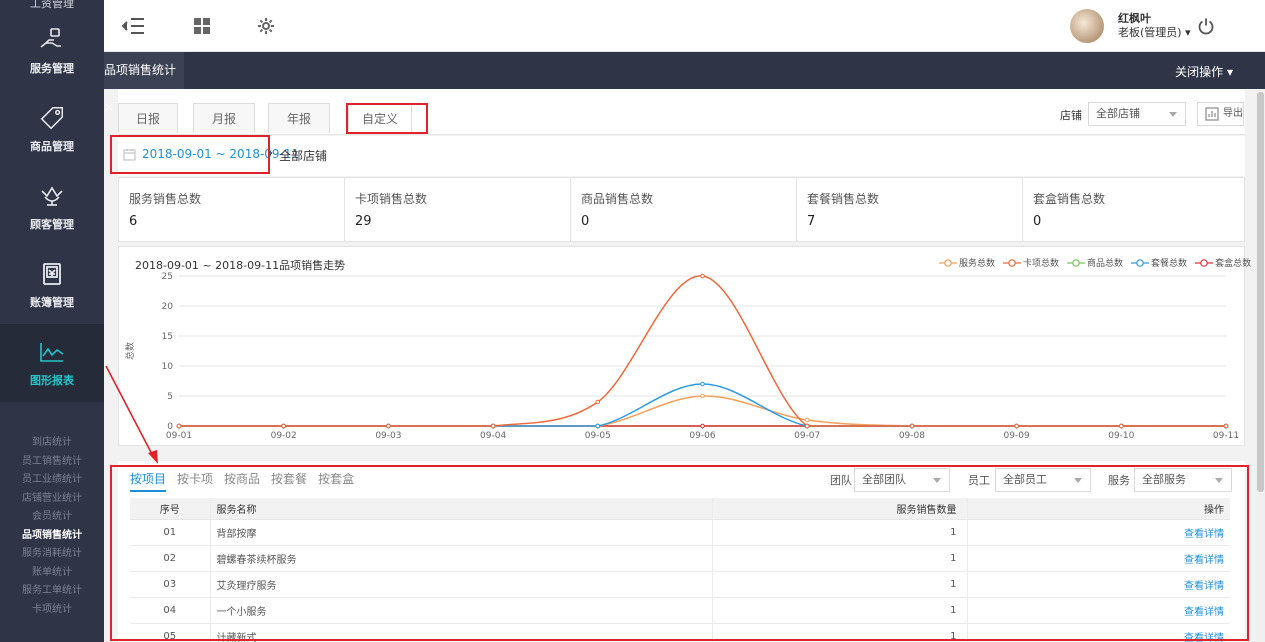  What do you see at coordinates (266, 26) in the screenshot?
I see `gear-icon` at bounding box center [266, 26].